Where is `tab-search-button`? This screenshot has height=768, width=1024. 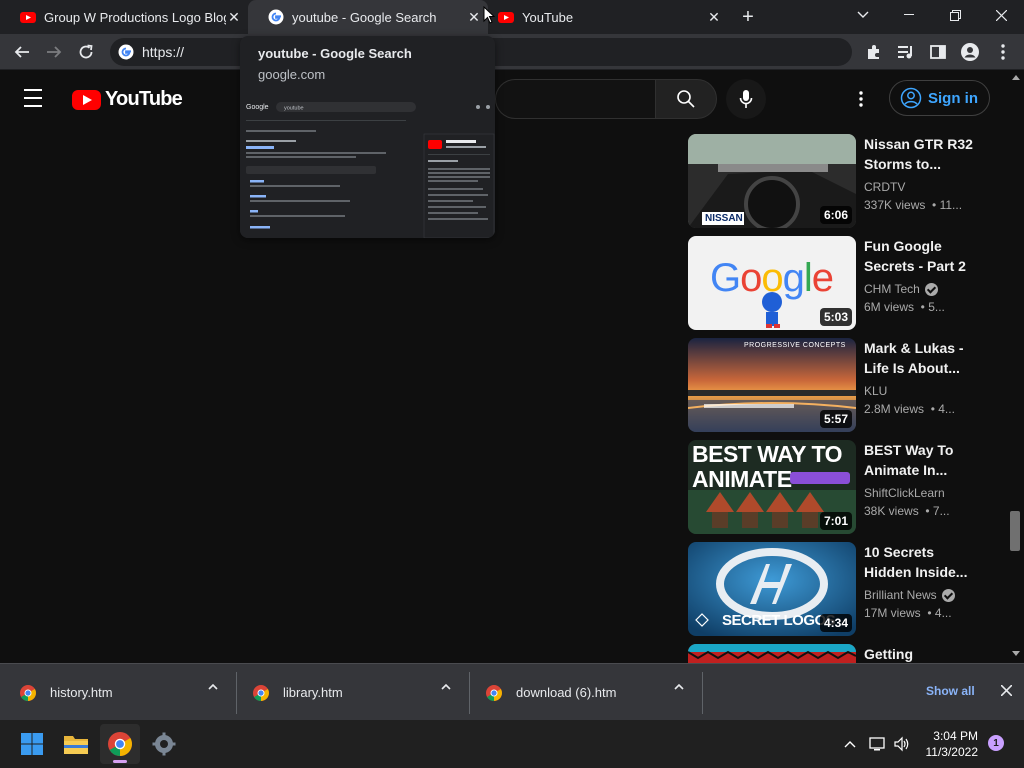 tab-search-button is located at coordinates (863, 15).